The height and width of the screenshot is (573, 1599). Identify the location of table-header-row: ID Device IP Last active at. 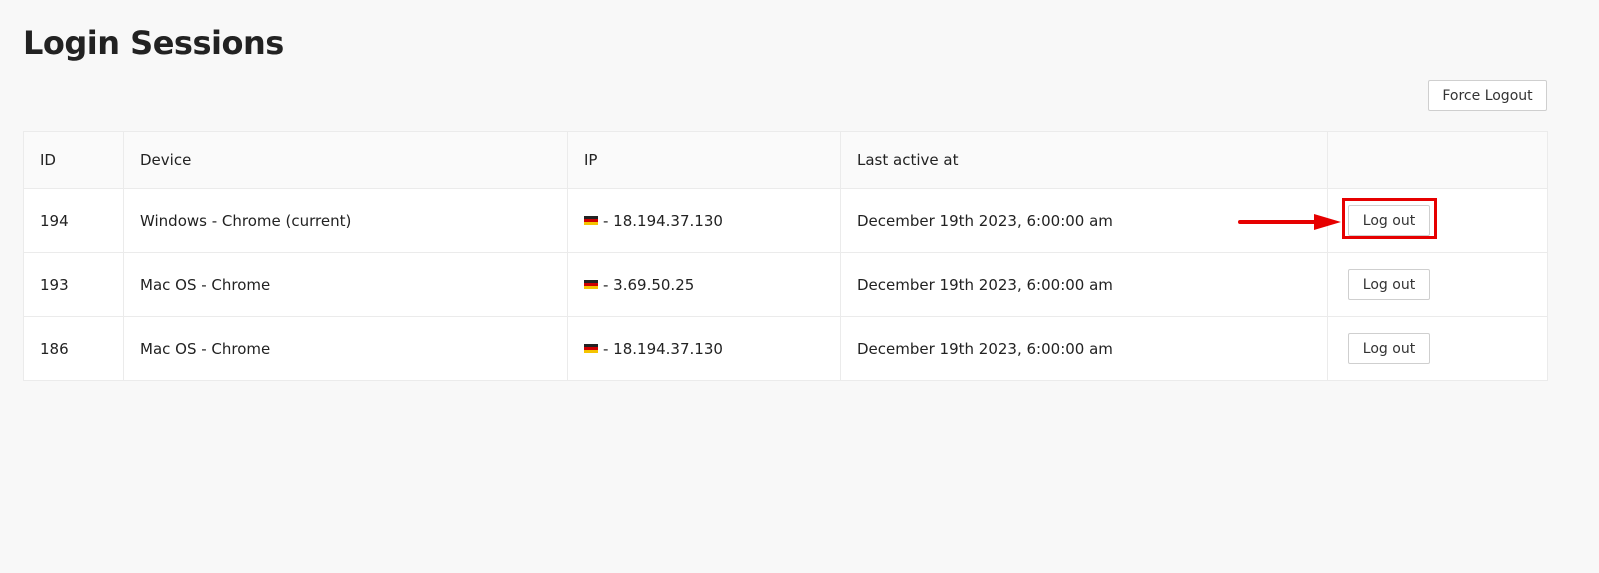
(785, 160).